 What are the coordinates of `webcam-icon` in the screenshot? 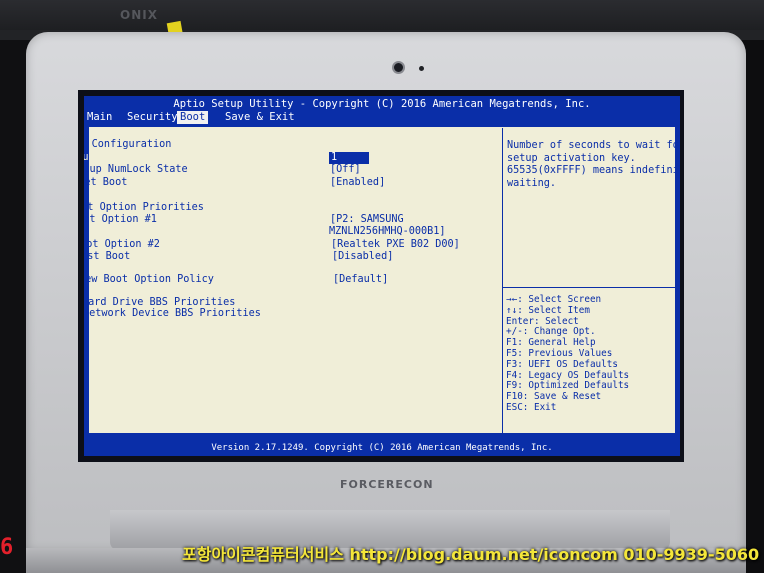 It's located at (398, 67).